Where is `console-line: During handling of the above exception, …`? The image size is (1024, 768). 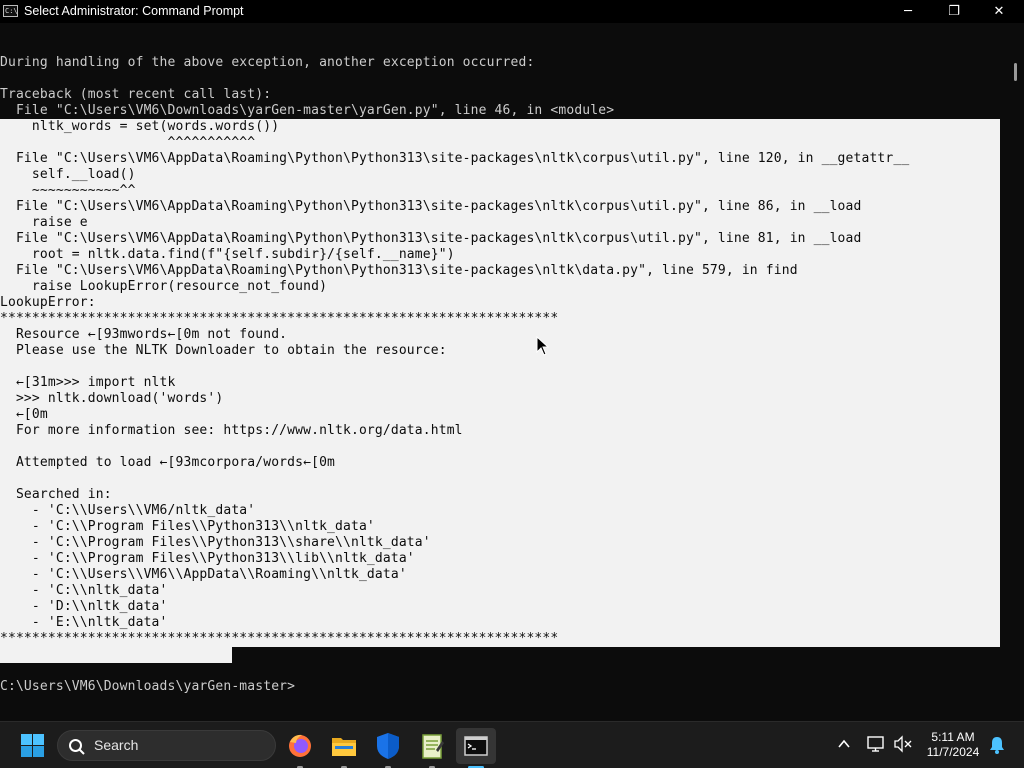 console-line: During handling of the above exception, … is located at coordinates (267, 62).